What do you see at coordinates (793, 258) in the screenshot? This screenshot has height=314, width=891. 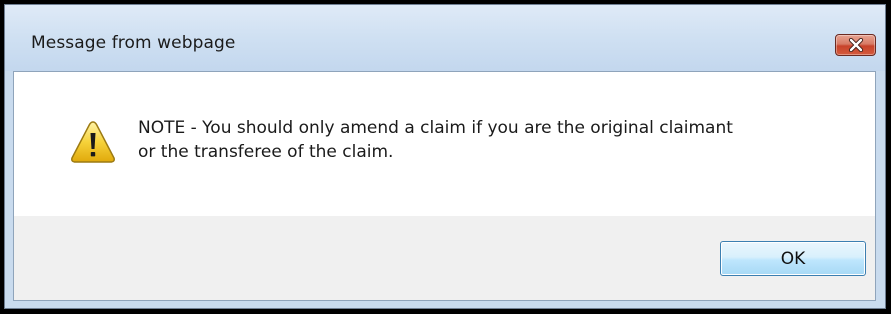 I see `ok-button: OK` at bounding box center [793, 258].